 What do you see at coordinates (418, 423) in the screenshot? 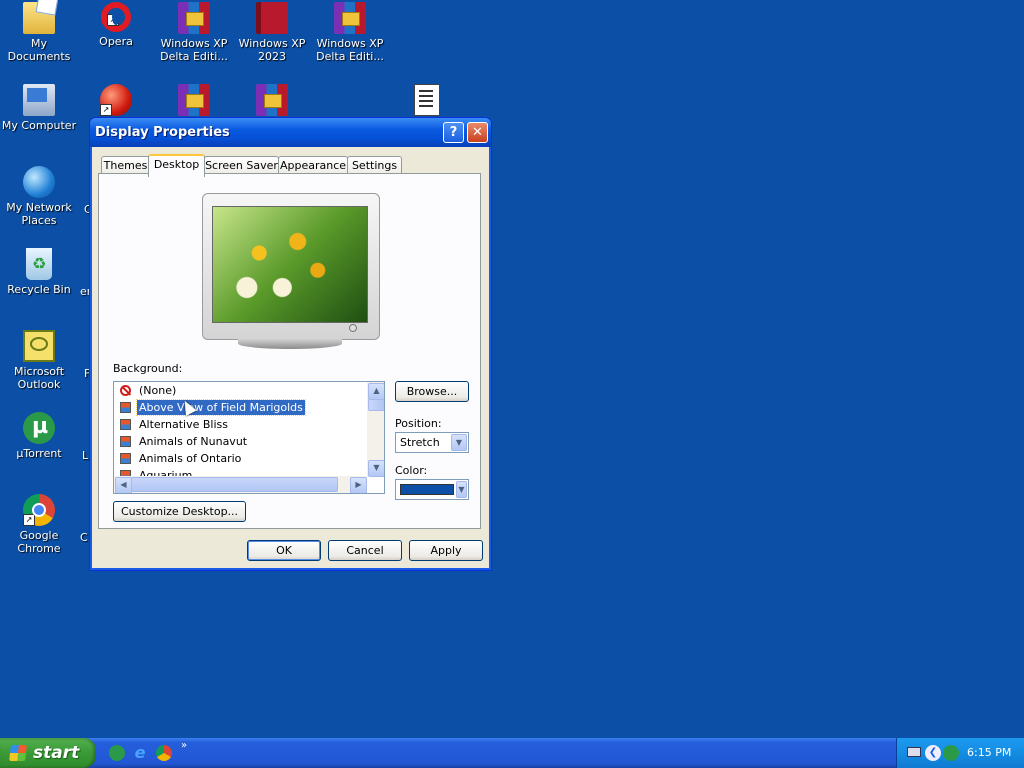
I see `position-label: Position:` at bounding box center [418, 423].